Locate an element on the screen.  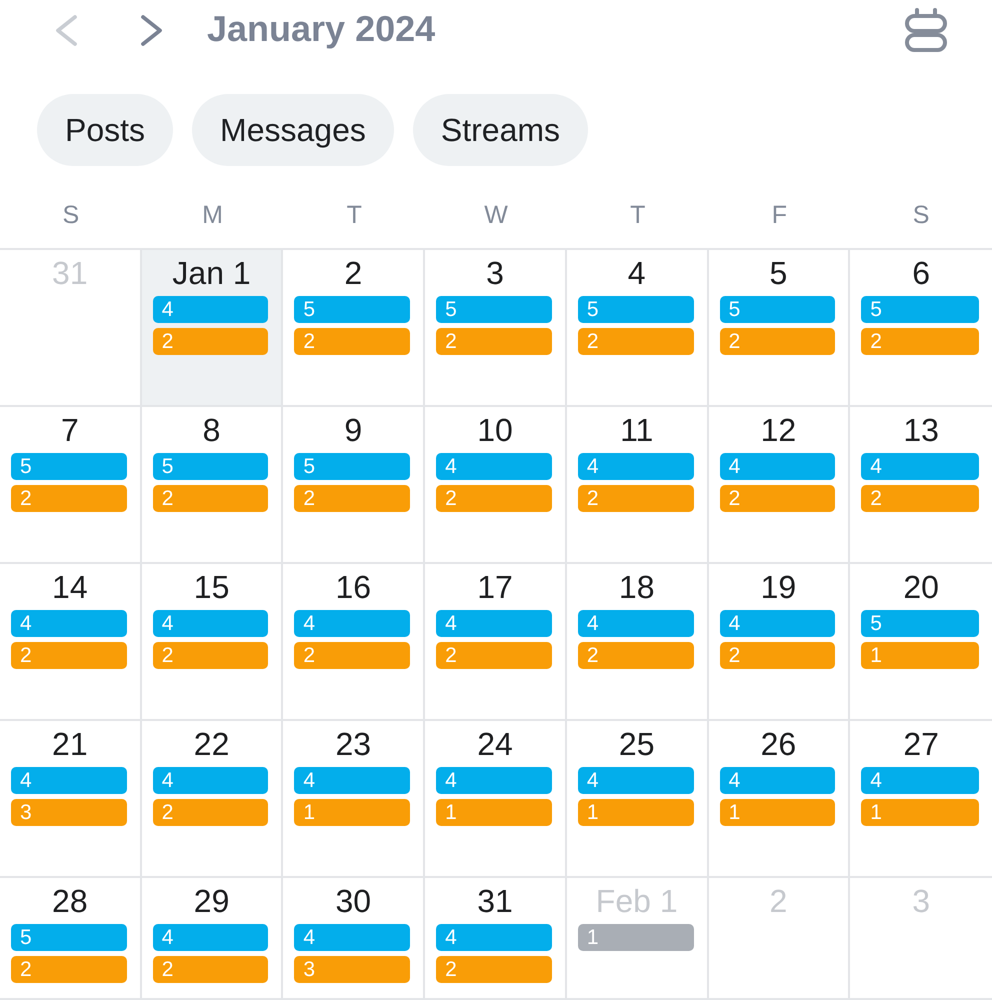
day-cell: 30 4 3 is located at coordinates (354, 939).